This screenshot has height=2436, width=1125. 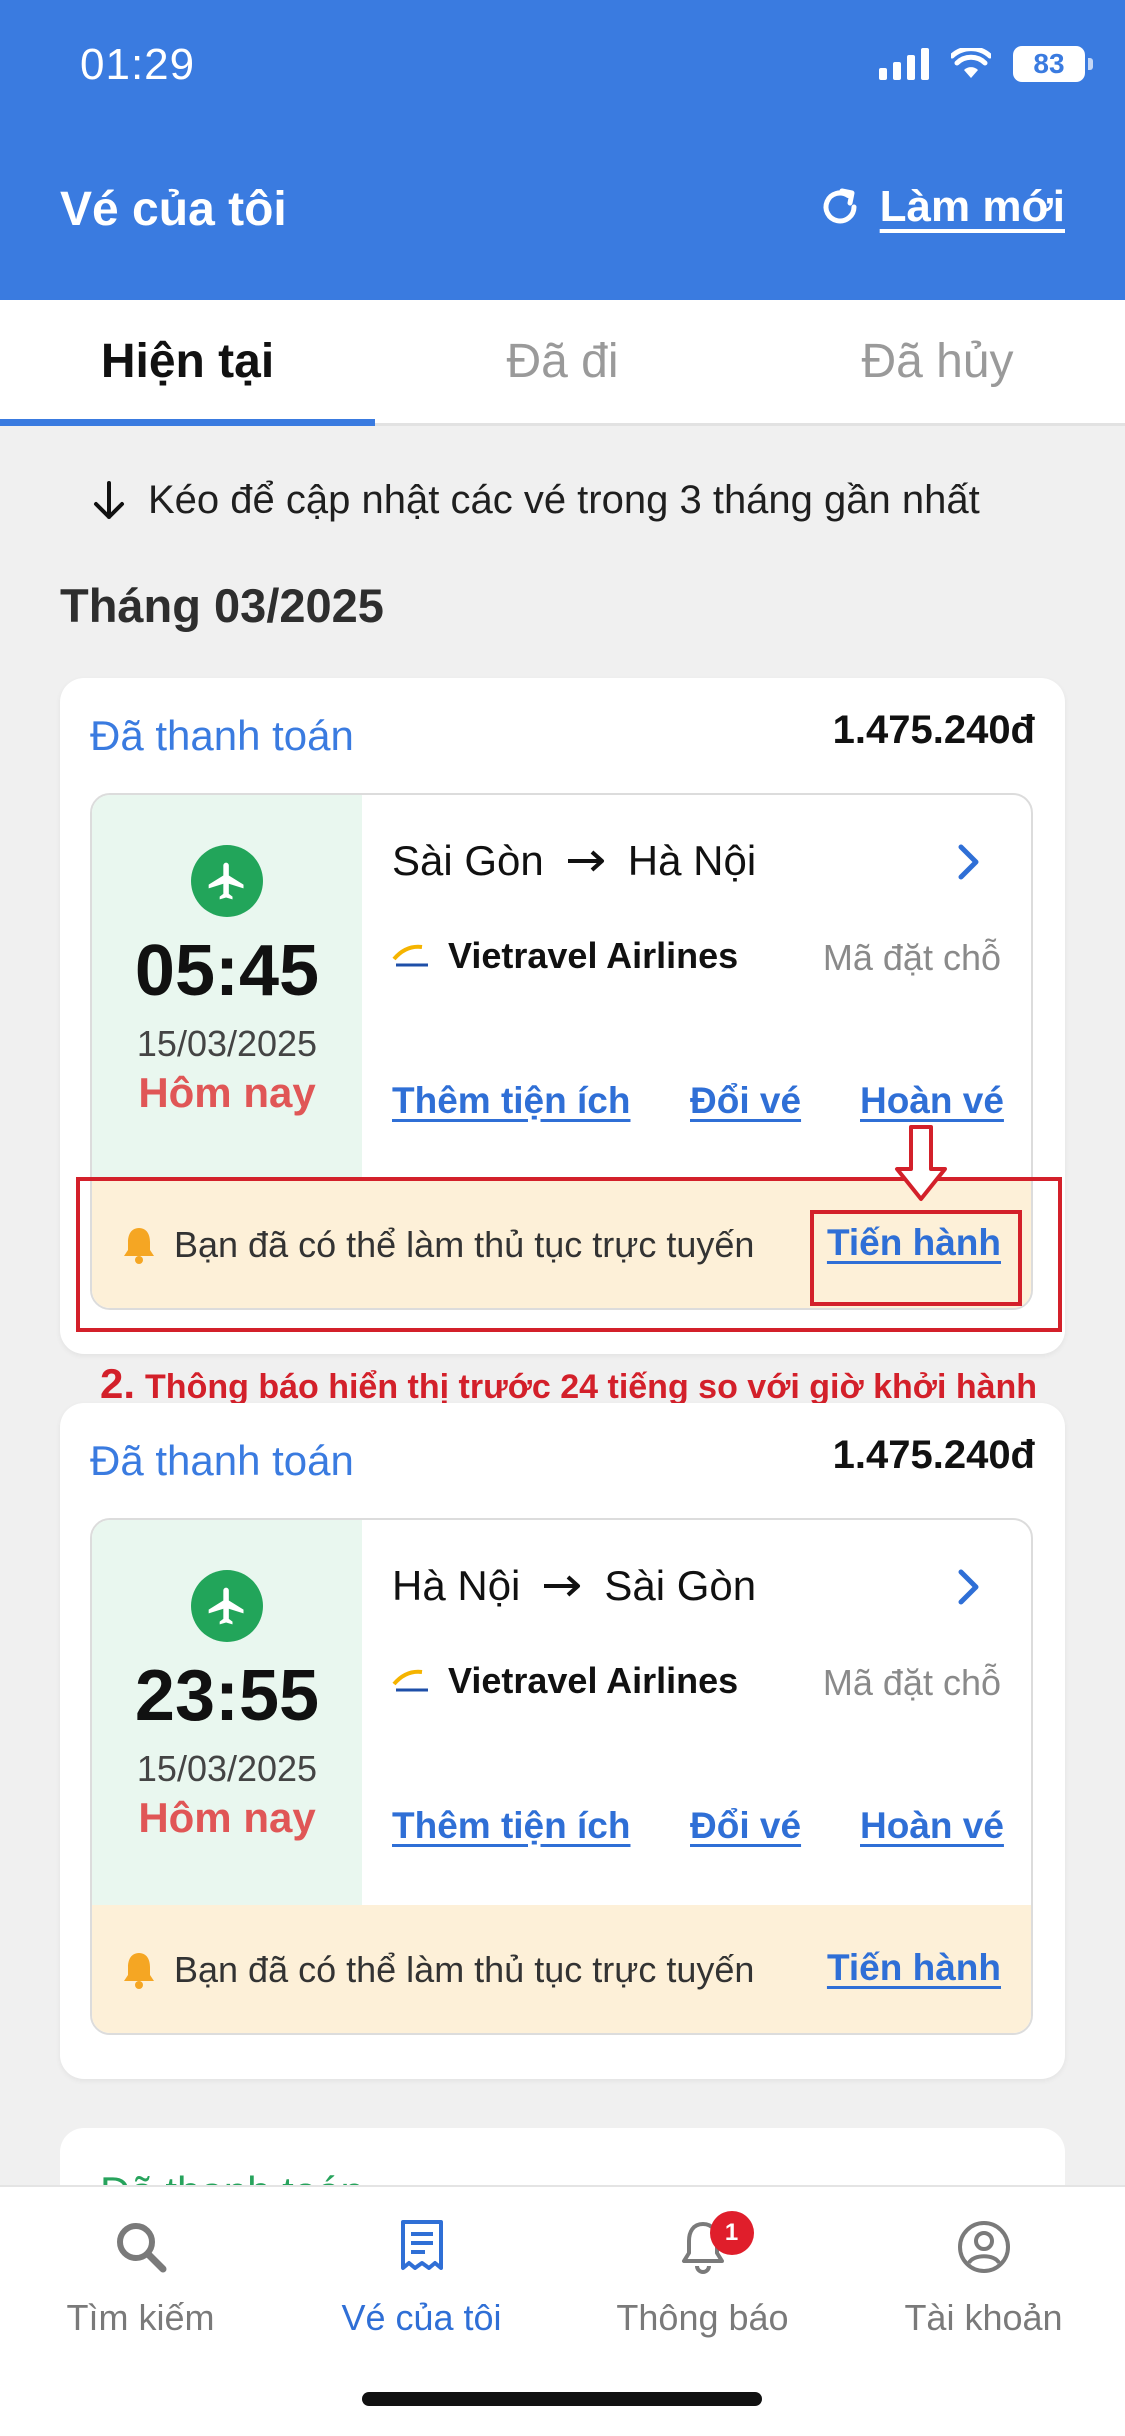 I want to click on annotation-highlight, so click(x=916, y=1258).